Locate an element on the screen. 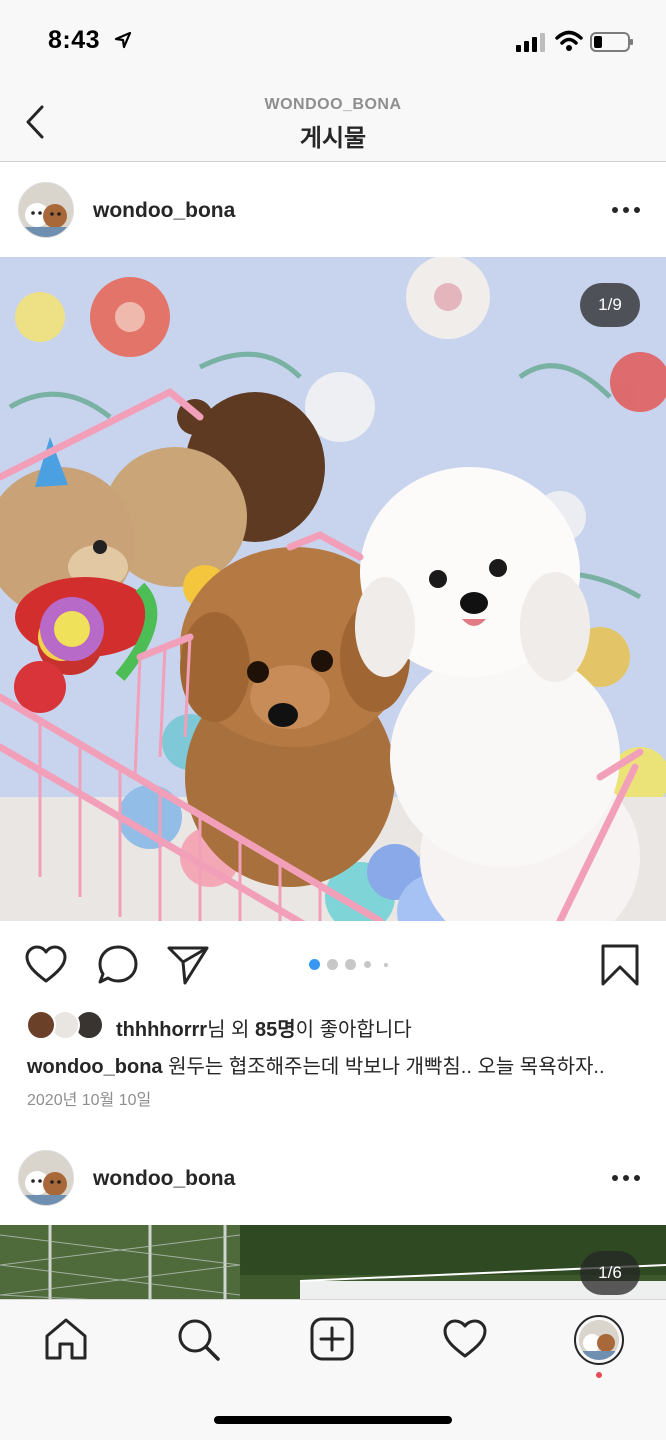 This screenshot has height=1440, width=666. search-icon is located at coordinates (198, 1339).